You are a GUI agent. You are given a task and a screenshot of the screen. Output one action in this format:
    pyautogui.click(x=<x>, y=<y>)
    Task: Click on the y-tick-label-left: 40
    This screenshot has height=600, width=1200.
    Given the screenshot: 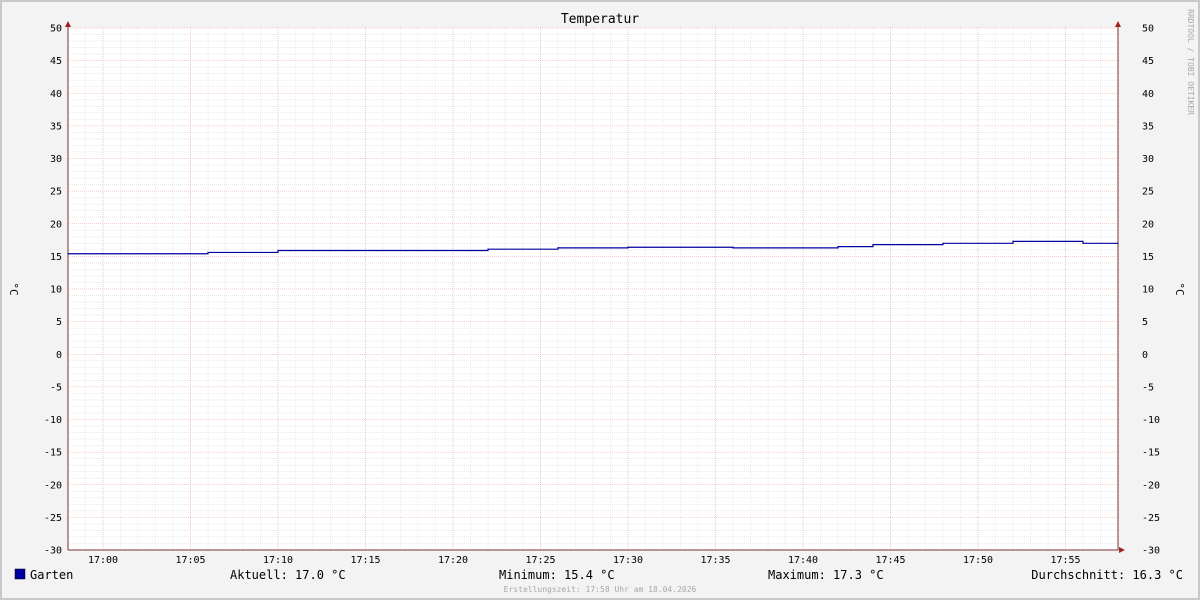 What is the action you would take?
    pyautogui.click(x=56, y=94)
    